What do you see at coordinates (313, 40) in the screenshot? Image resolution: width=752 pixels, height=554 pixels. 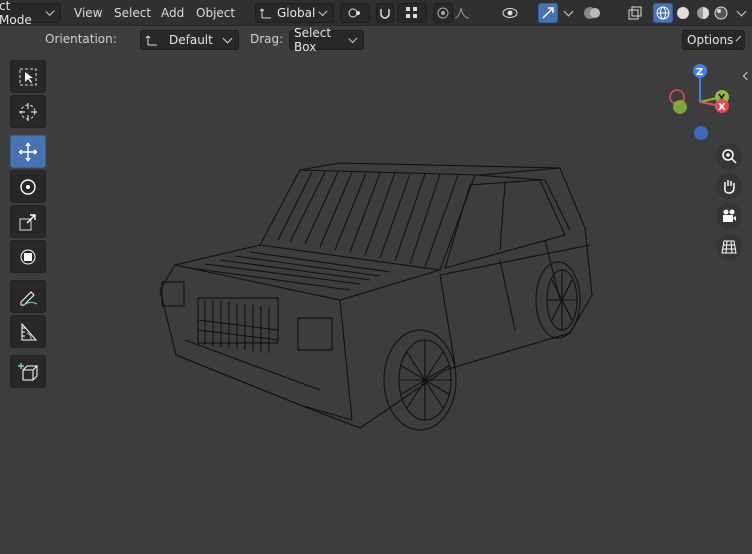 I see `drag-value: Select Box` at bounding box center [313, 40].